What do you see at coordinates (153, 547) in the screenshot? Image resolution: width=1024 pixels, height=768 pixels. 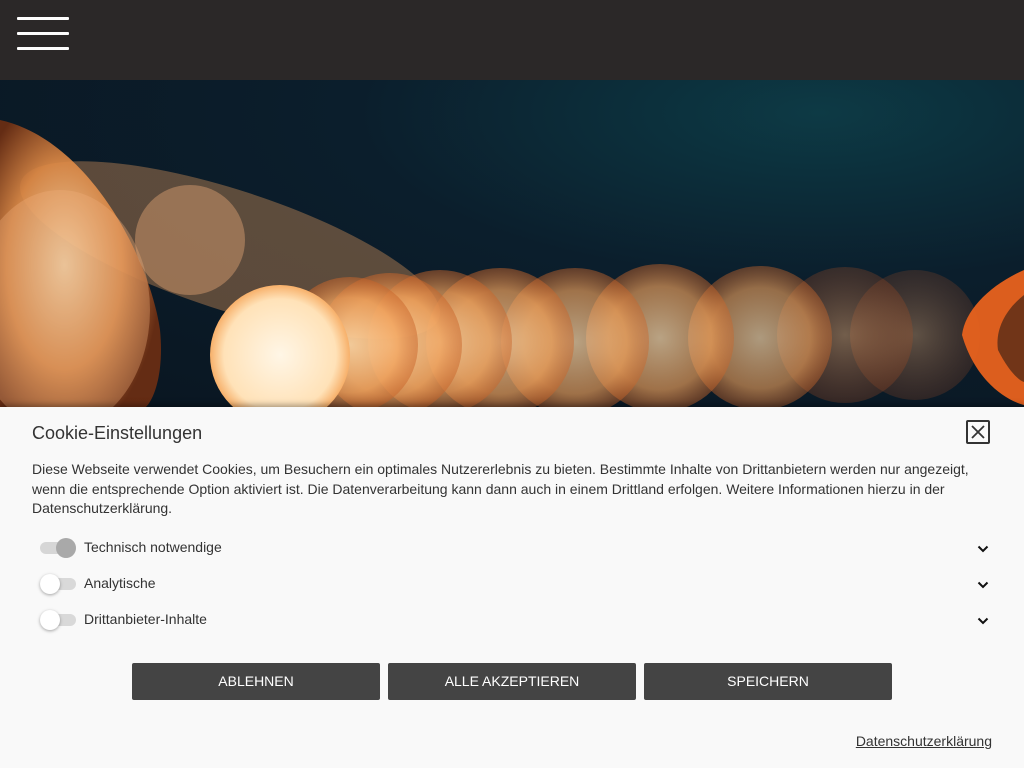 I see `option-label: Technisch notwendige` at bounding box center [153, 547].